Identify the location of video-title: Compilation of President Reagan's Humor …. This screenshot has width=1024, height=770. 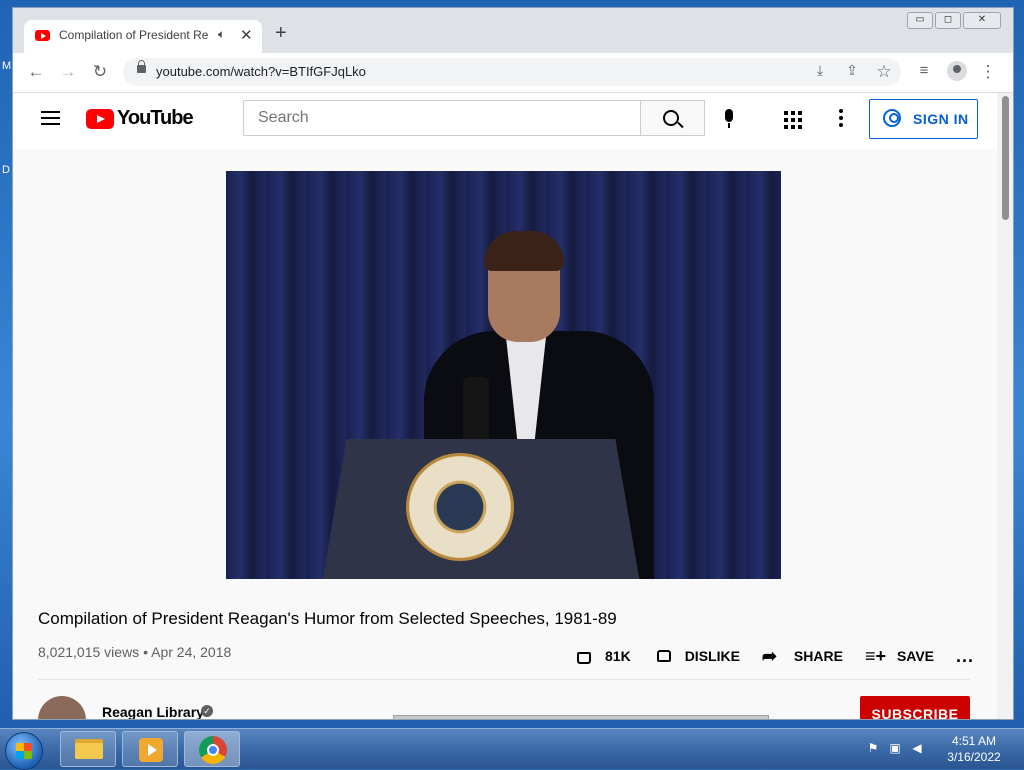
(327, 618).